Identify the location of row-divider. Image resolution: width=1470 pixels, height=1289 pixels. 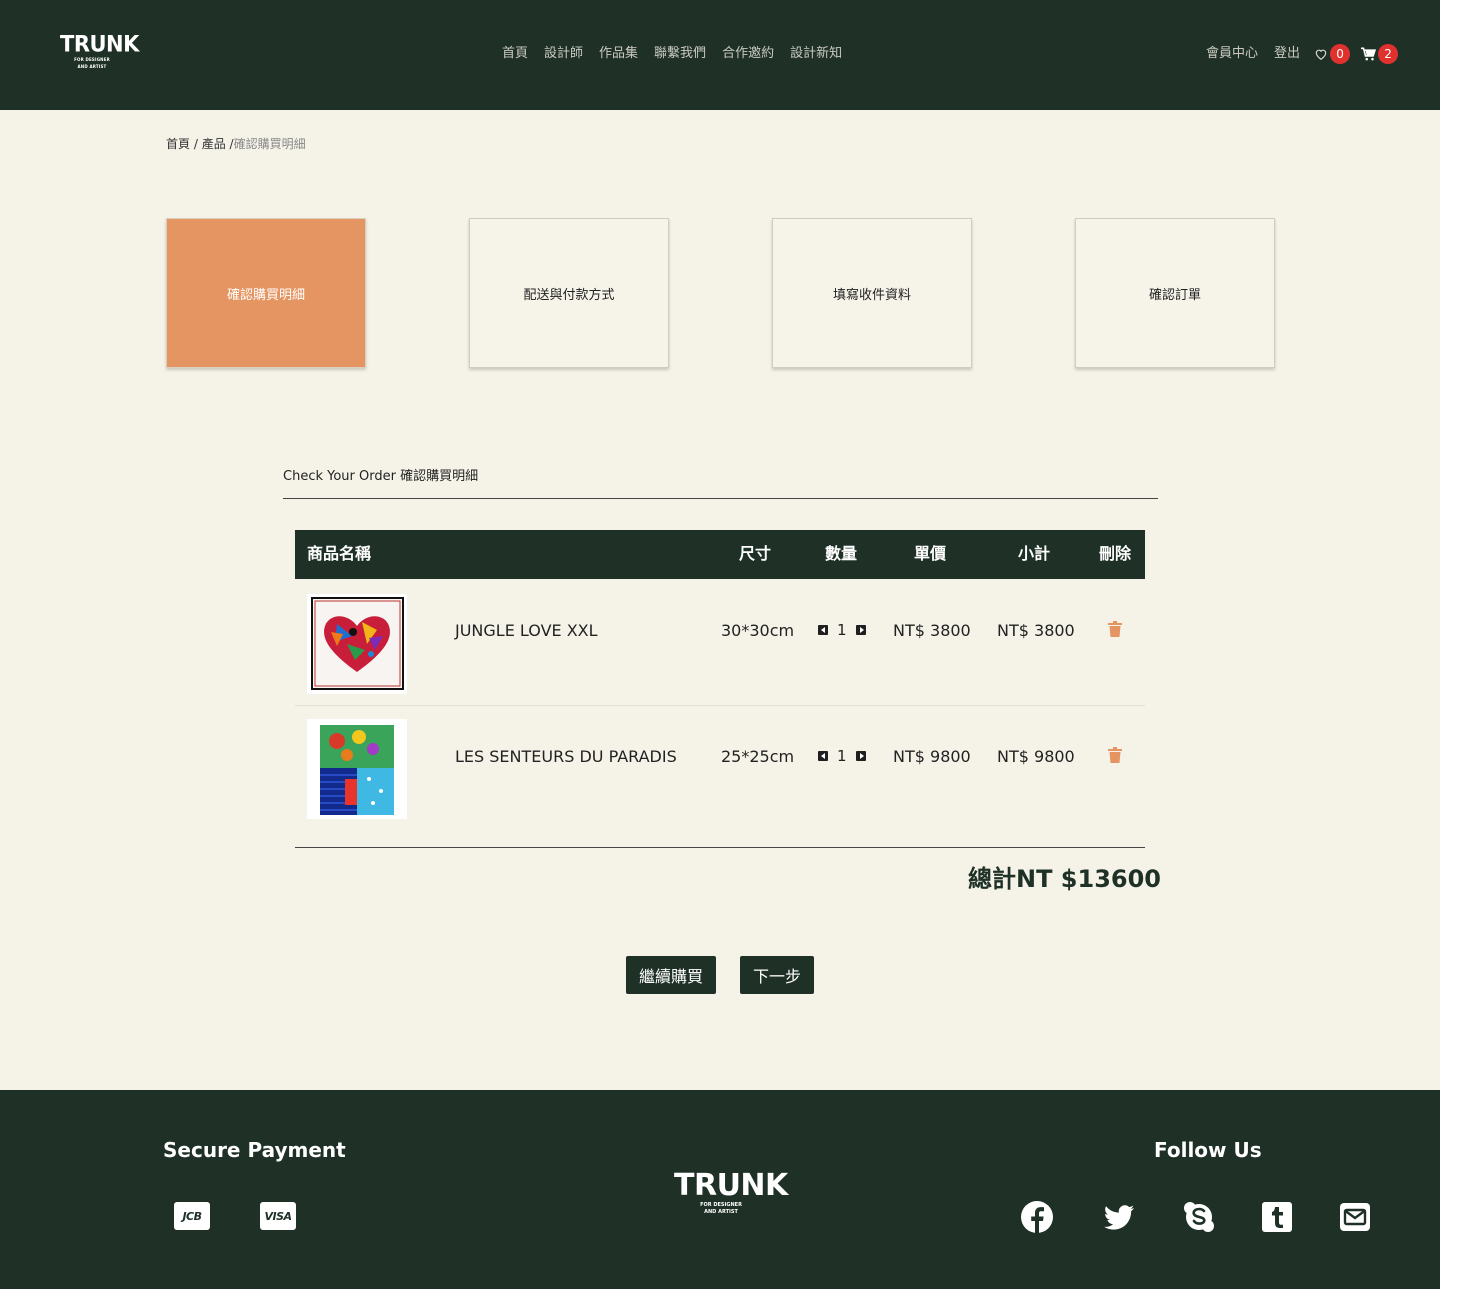
(720, 705).